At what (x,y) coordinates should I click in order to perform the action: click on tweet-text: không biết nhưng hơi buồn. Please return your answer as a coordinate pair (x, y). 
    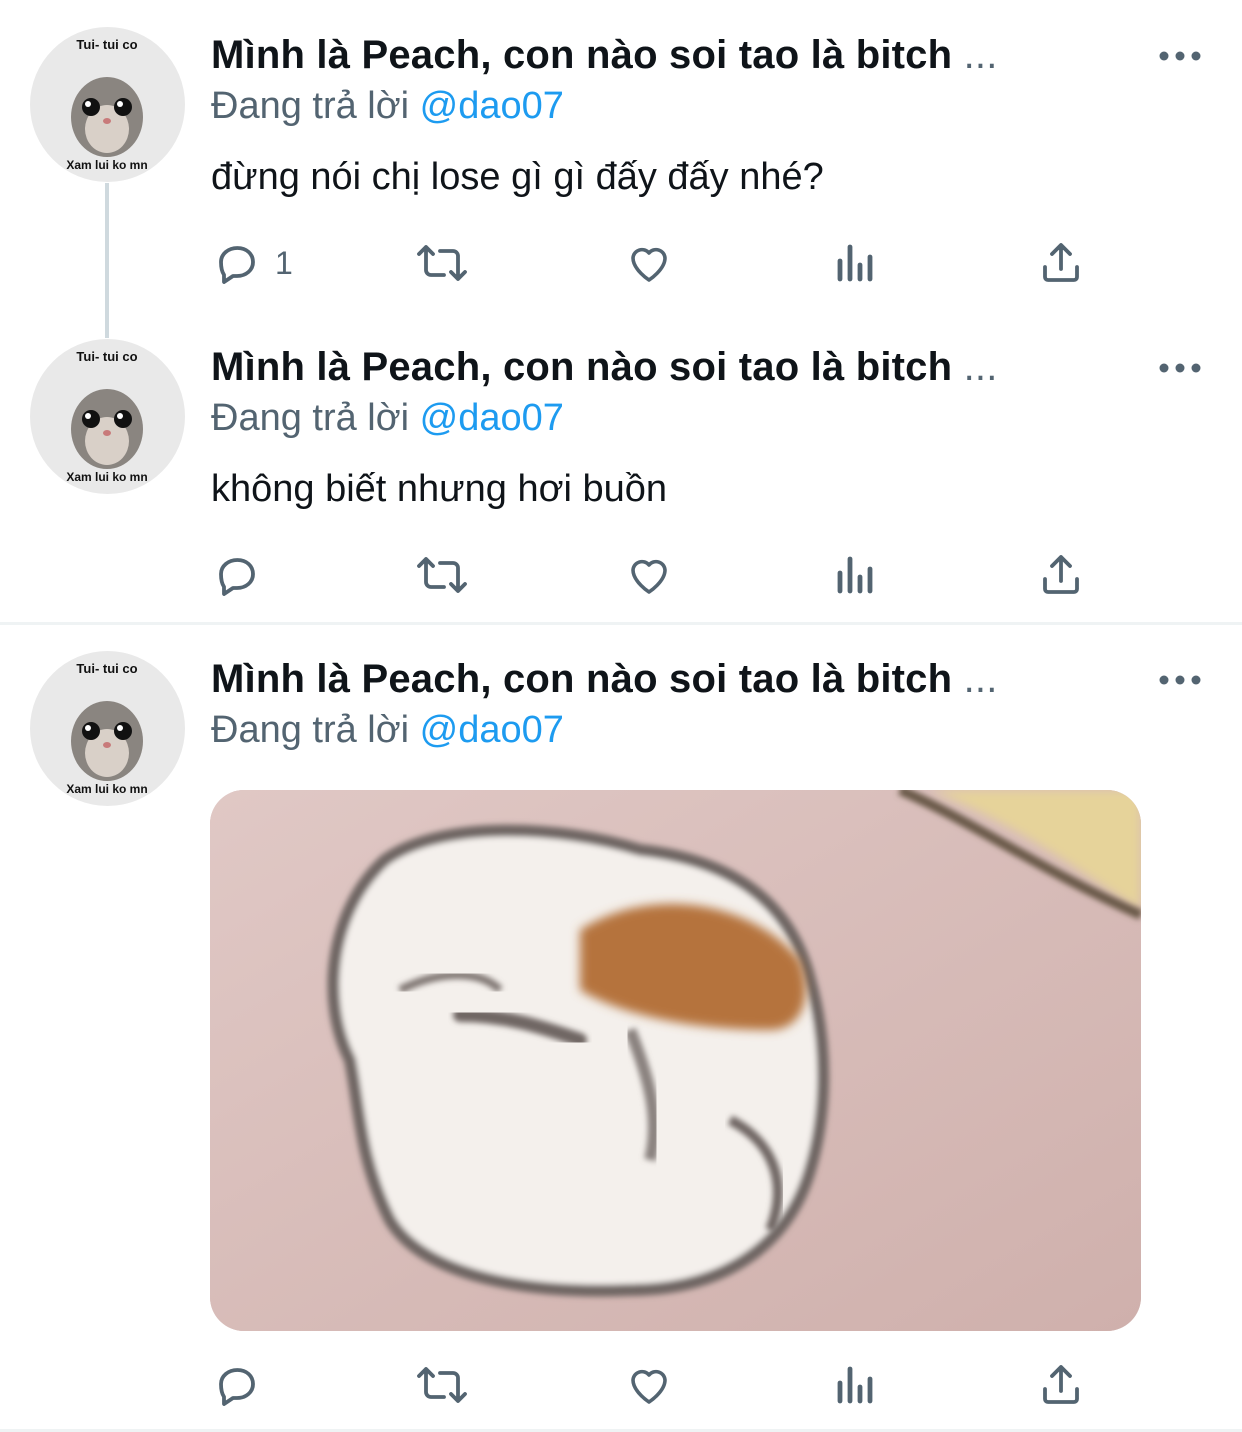
    Looking at the image, I should click on (439, 489).